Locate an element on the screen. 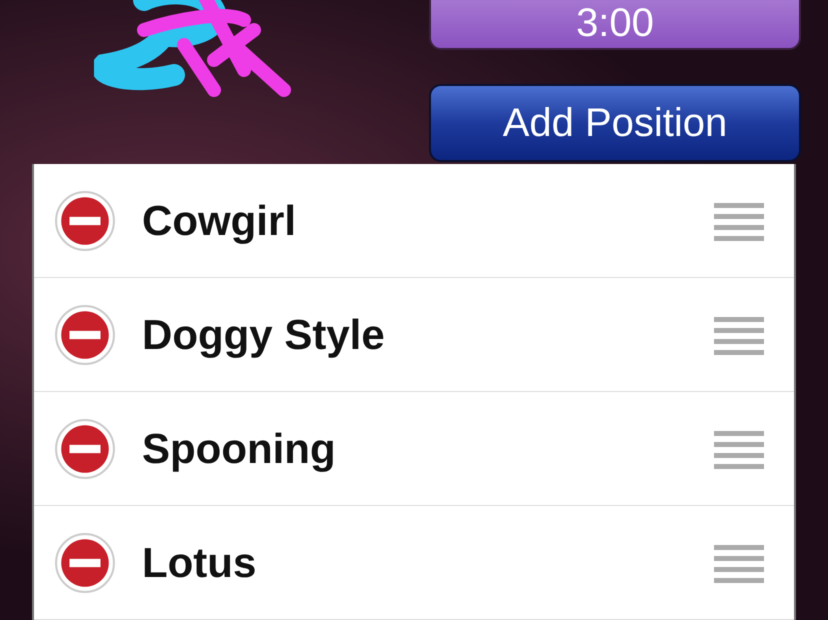 The image size is (828, 620). add-position-button: Add Position is located at coordinates (615, 123).